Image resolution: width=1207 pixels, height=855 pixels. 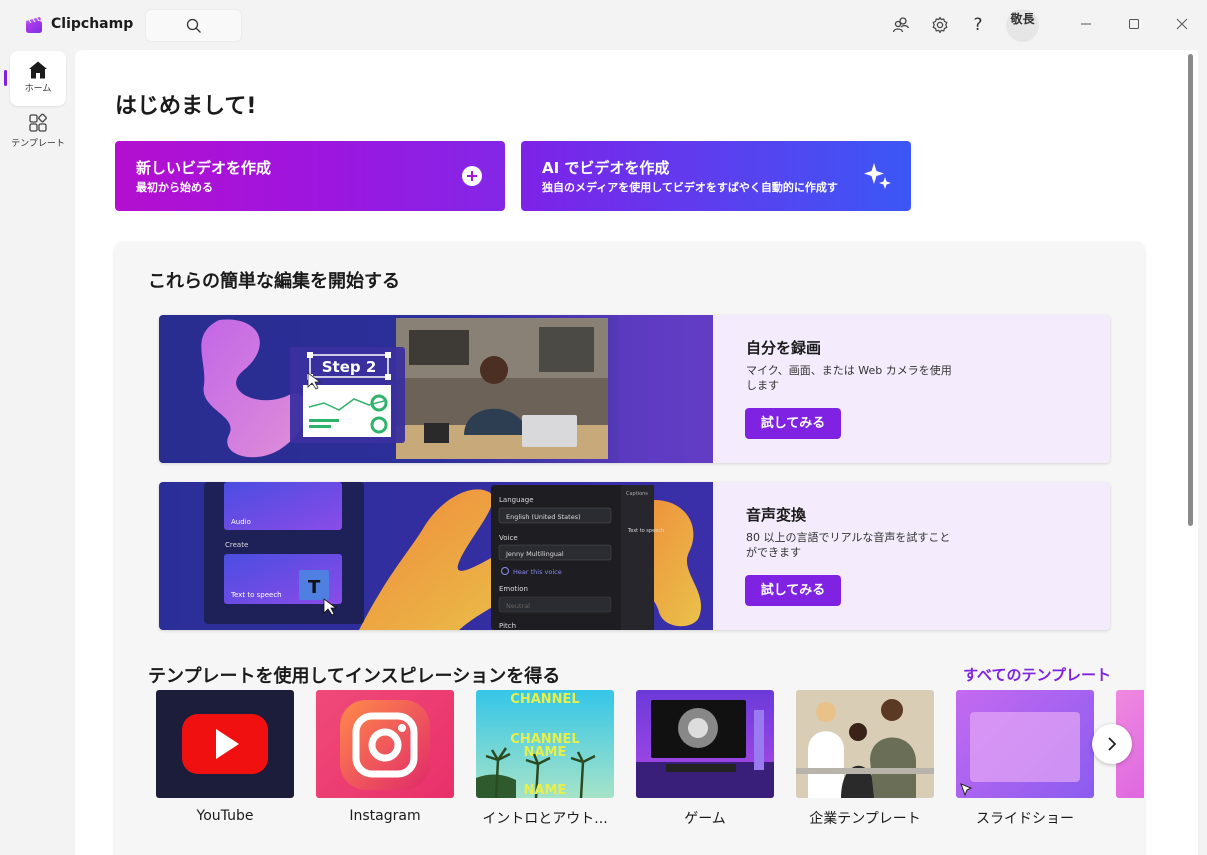 I want to click on tts-tab-label: Text to speech, so click(x=645, y=531).